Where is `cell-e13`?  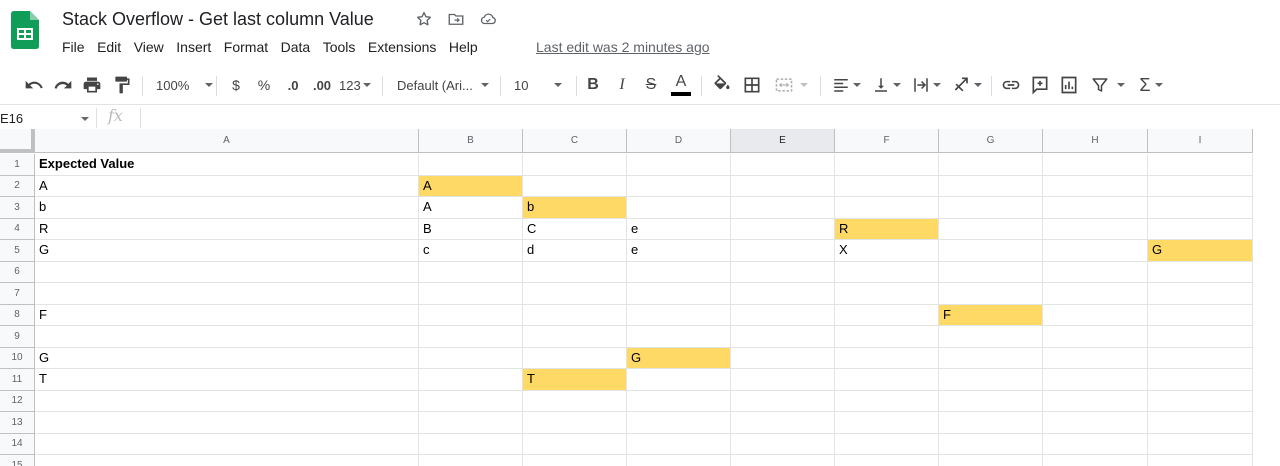
cell-e13 is located at coordinates (783, 423).